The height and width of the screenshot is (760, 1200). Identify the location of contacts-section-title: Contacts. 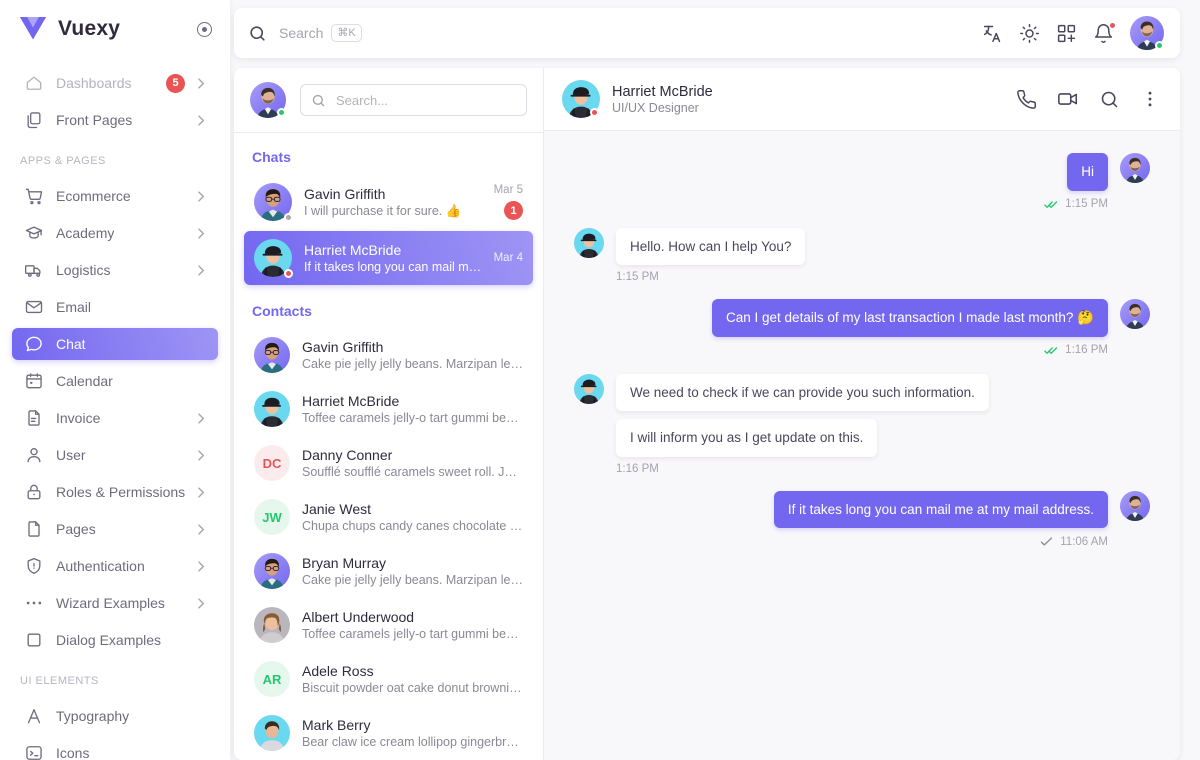
(282, 311).